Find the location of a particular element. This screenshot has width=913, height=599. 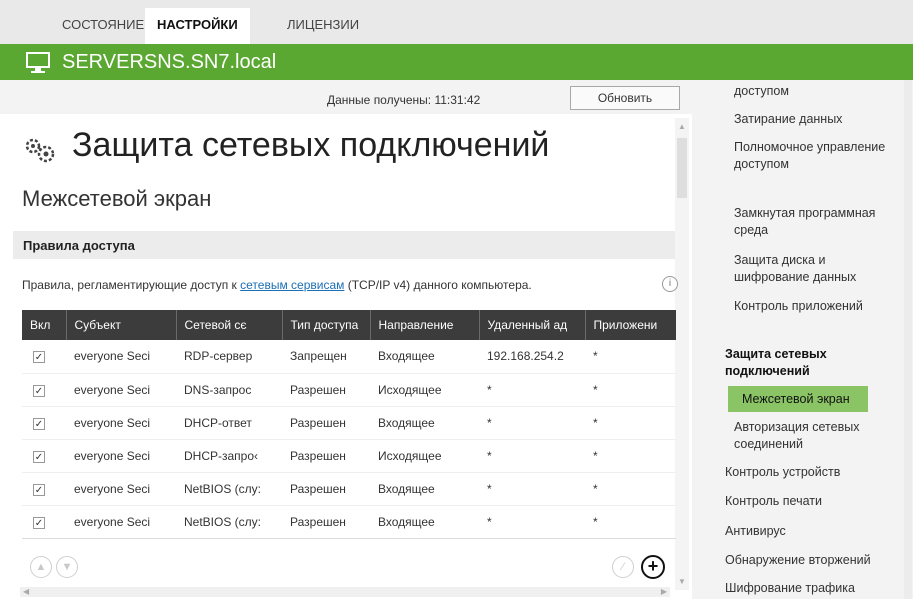

column-header: Субъект is located at coordinates (121, 325).